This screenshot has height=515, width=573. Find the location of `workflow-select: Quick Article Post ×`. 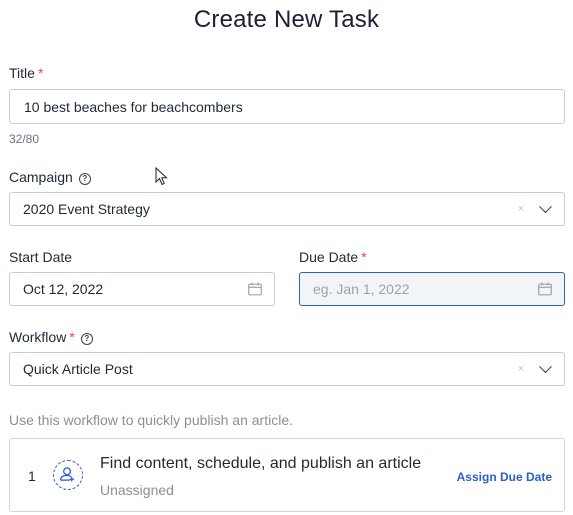

workflow-select: Quick Article Post × is located at coordinates (287, 369).